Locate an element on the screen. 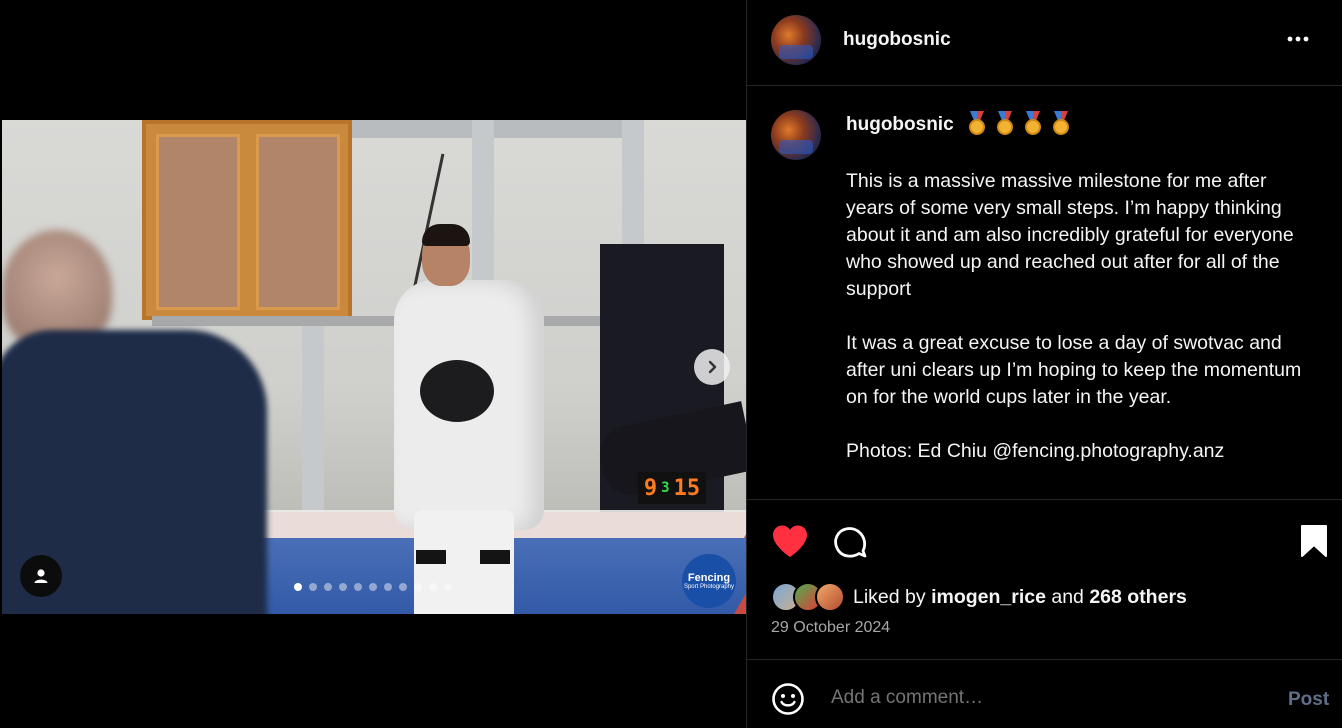 This screenshot has width=1342, height=728. score-mid: 3 is located at coordinates (665, 488).